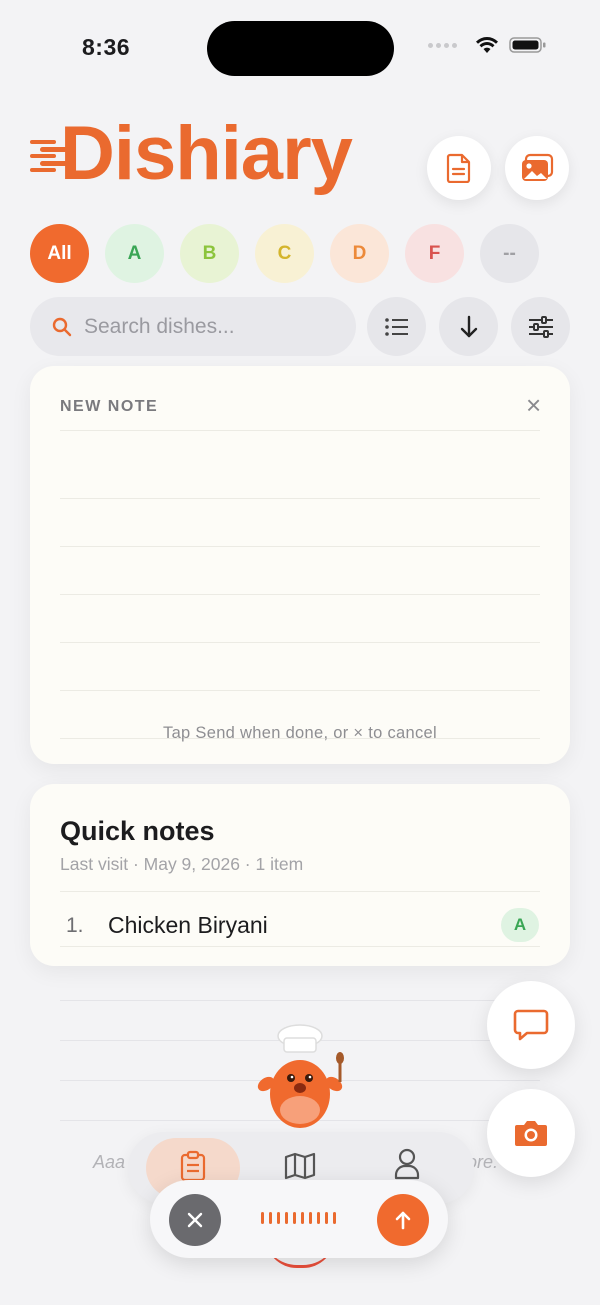 The height and width of the screenshot is (1305, 600). I want to click on grade-chip-b: B, so click(209, 253).